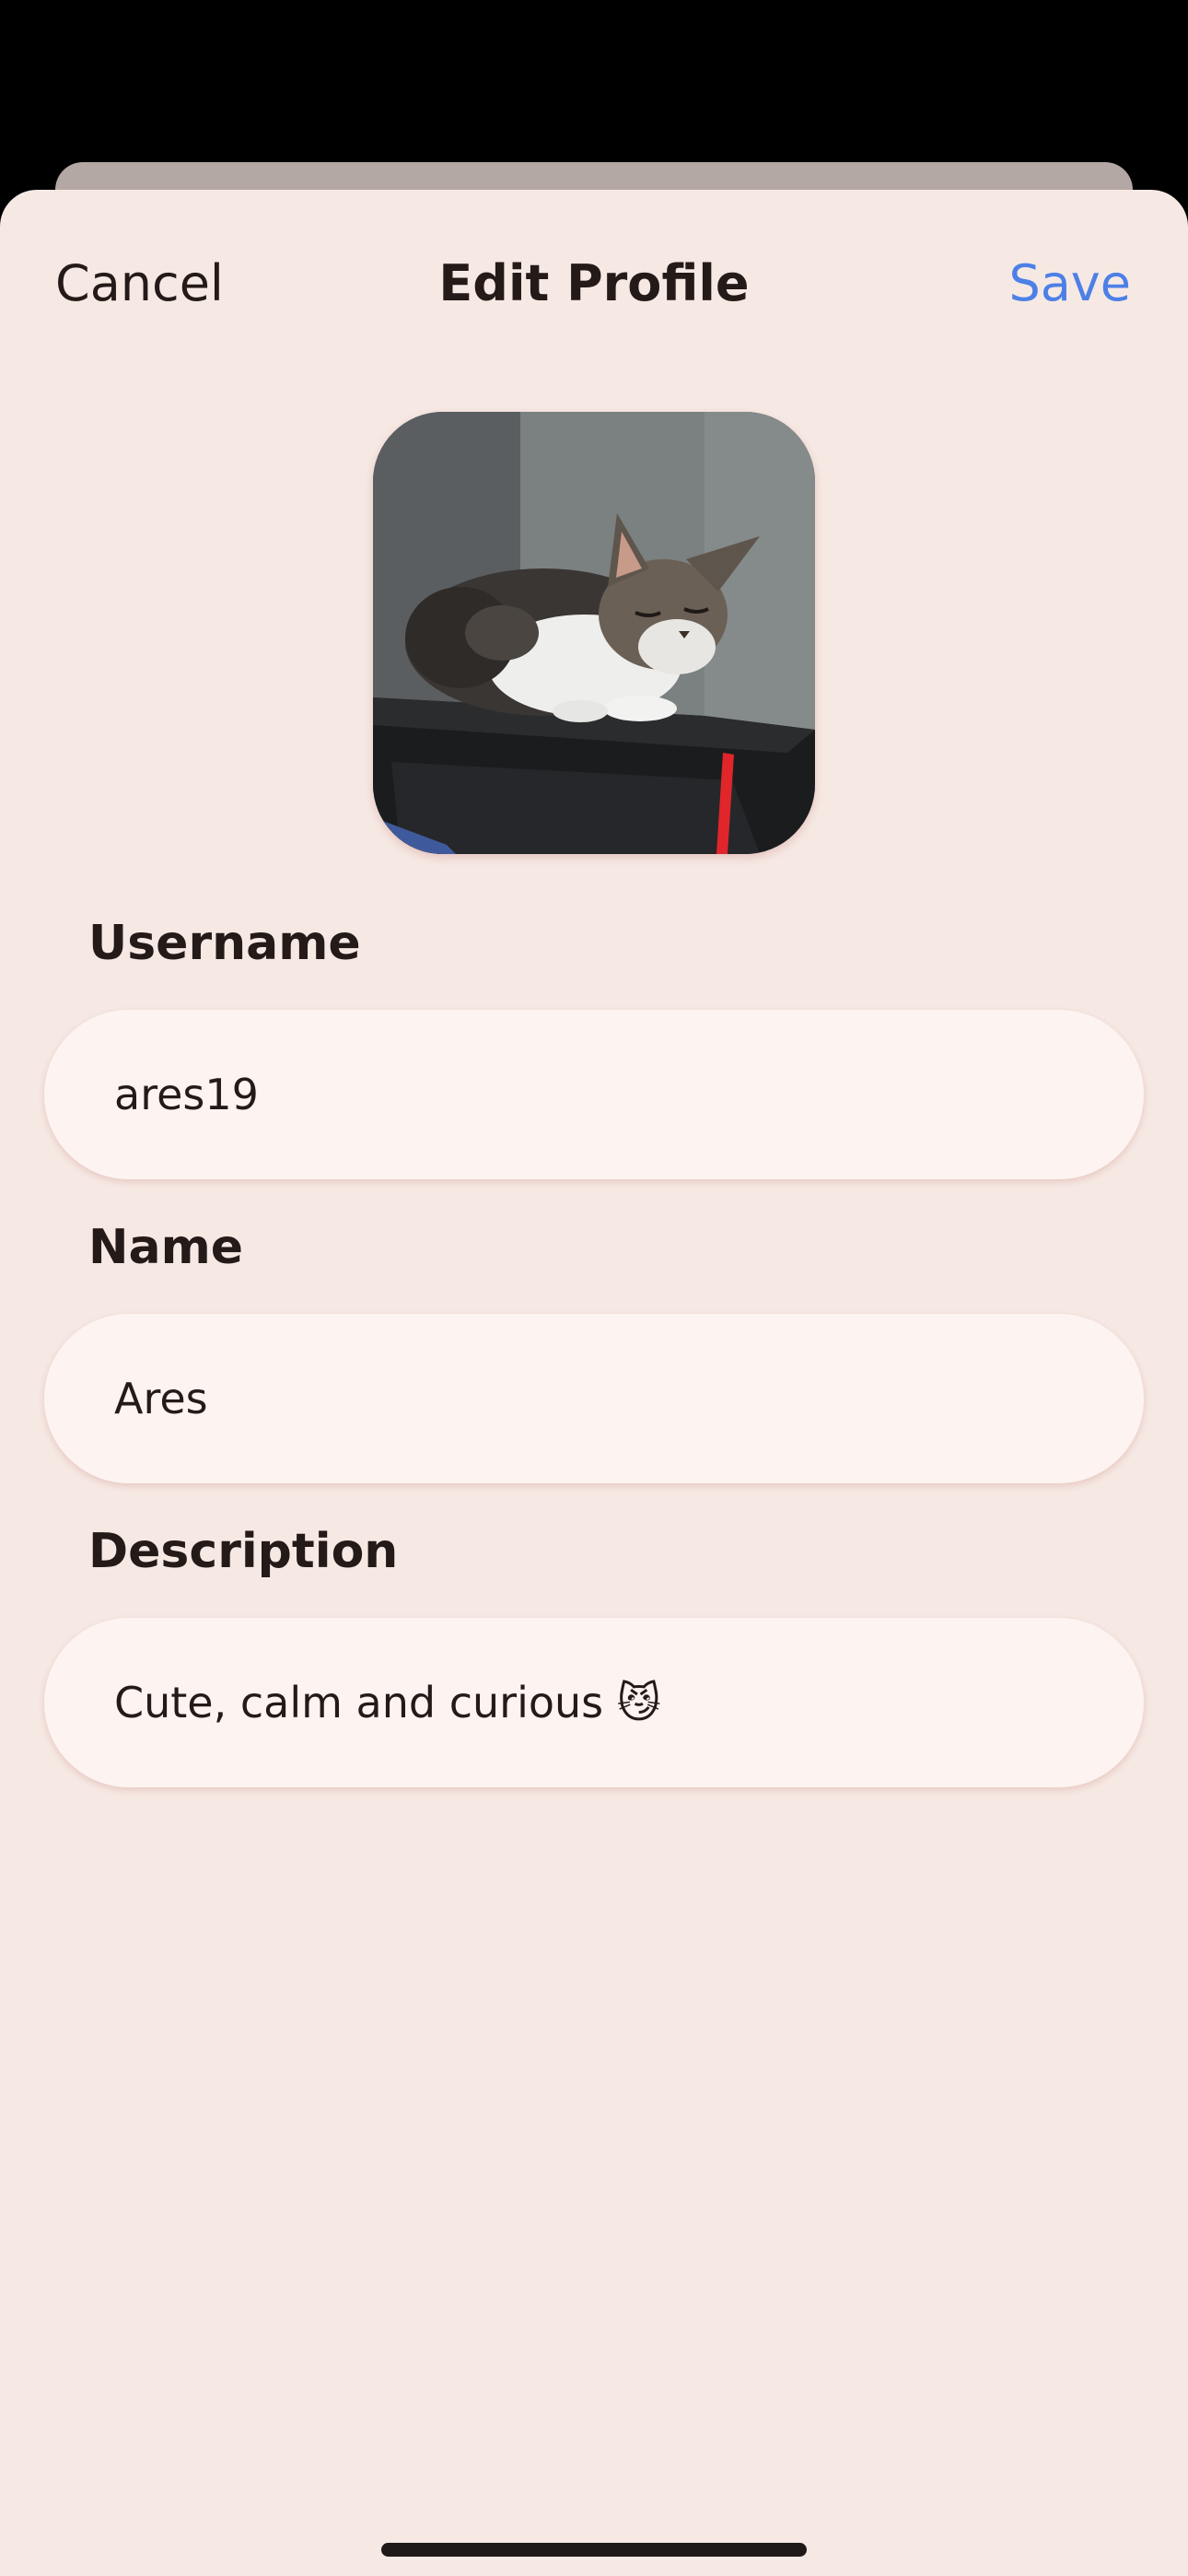 Image resolution: width=1188 pixels, height=2576 pixels. Describe the element at coordinates (224, 943) in the screenshot. I see `username-label: Username` at that location.